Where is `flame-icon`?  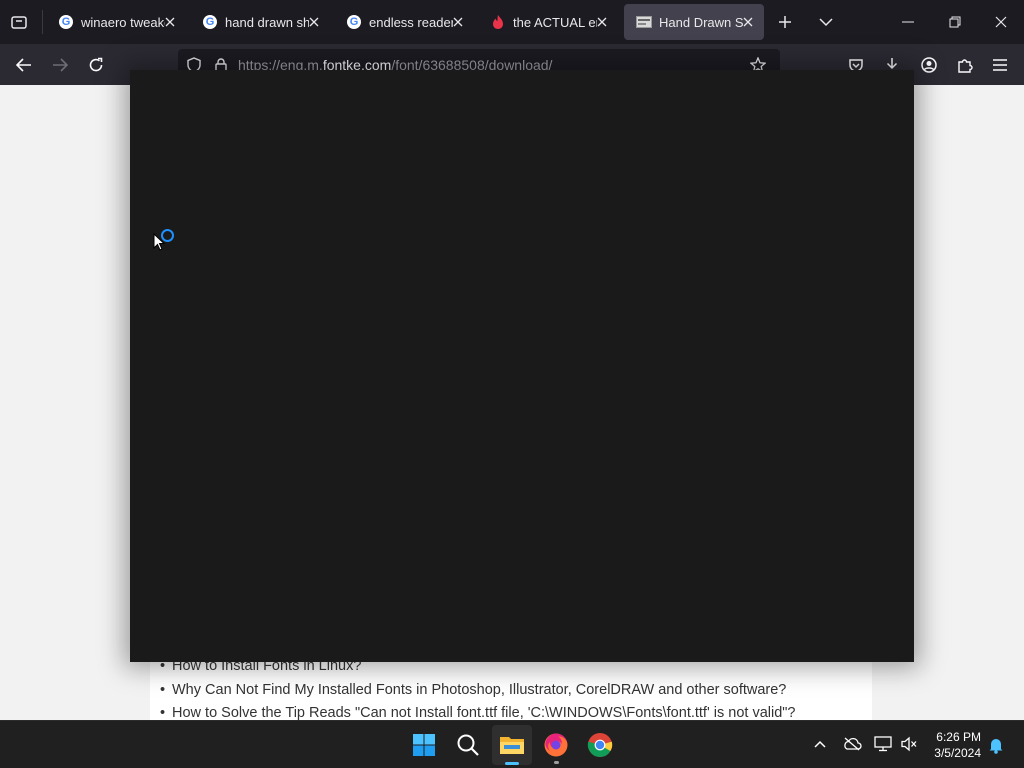 flame-icon is located at coordinates (498, 22).